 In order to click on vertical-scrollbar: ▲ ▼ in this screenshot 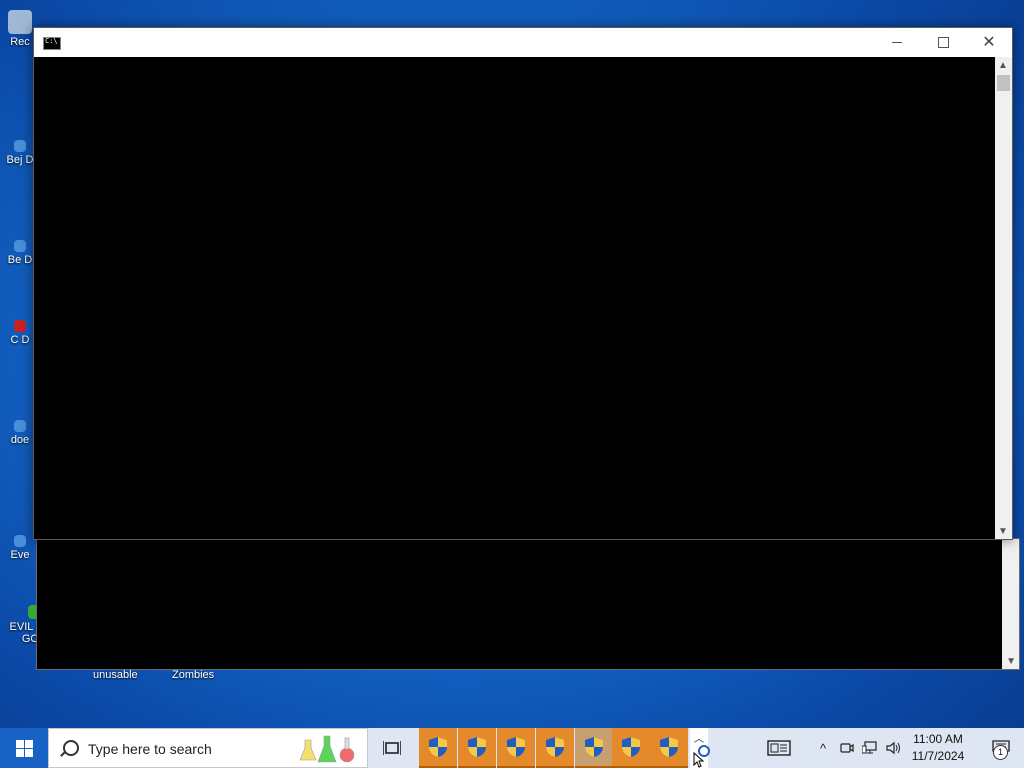, I will do `click(1003, 298)`.